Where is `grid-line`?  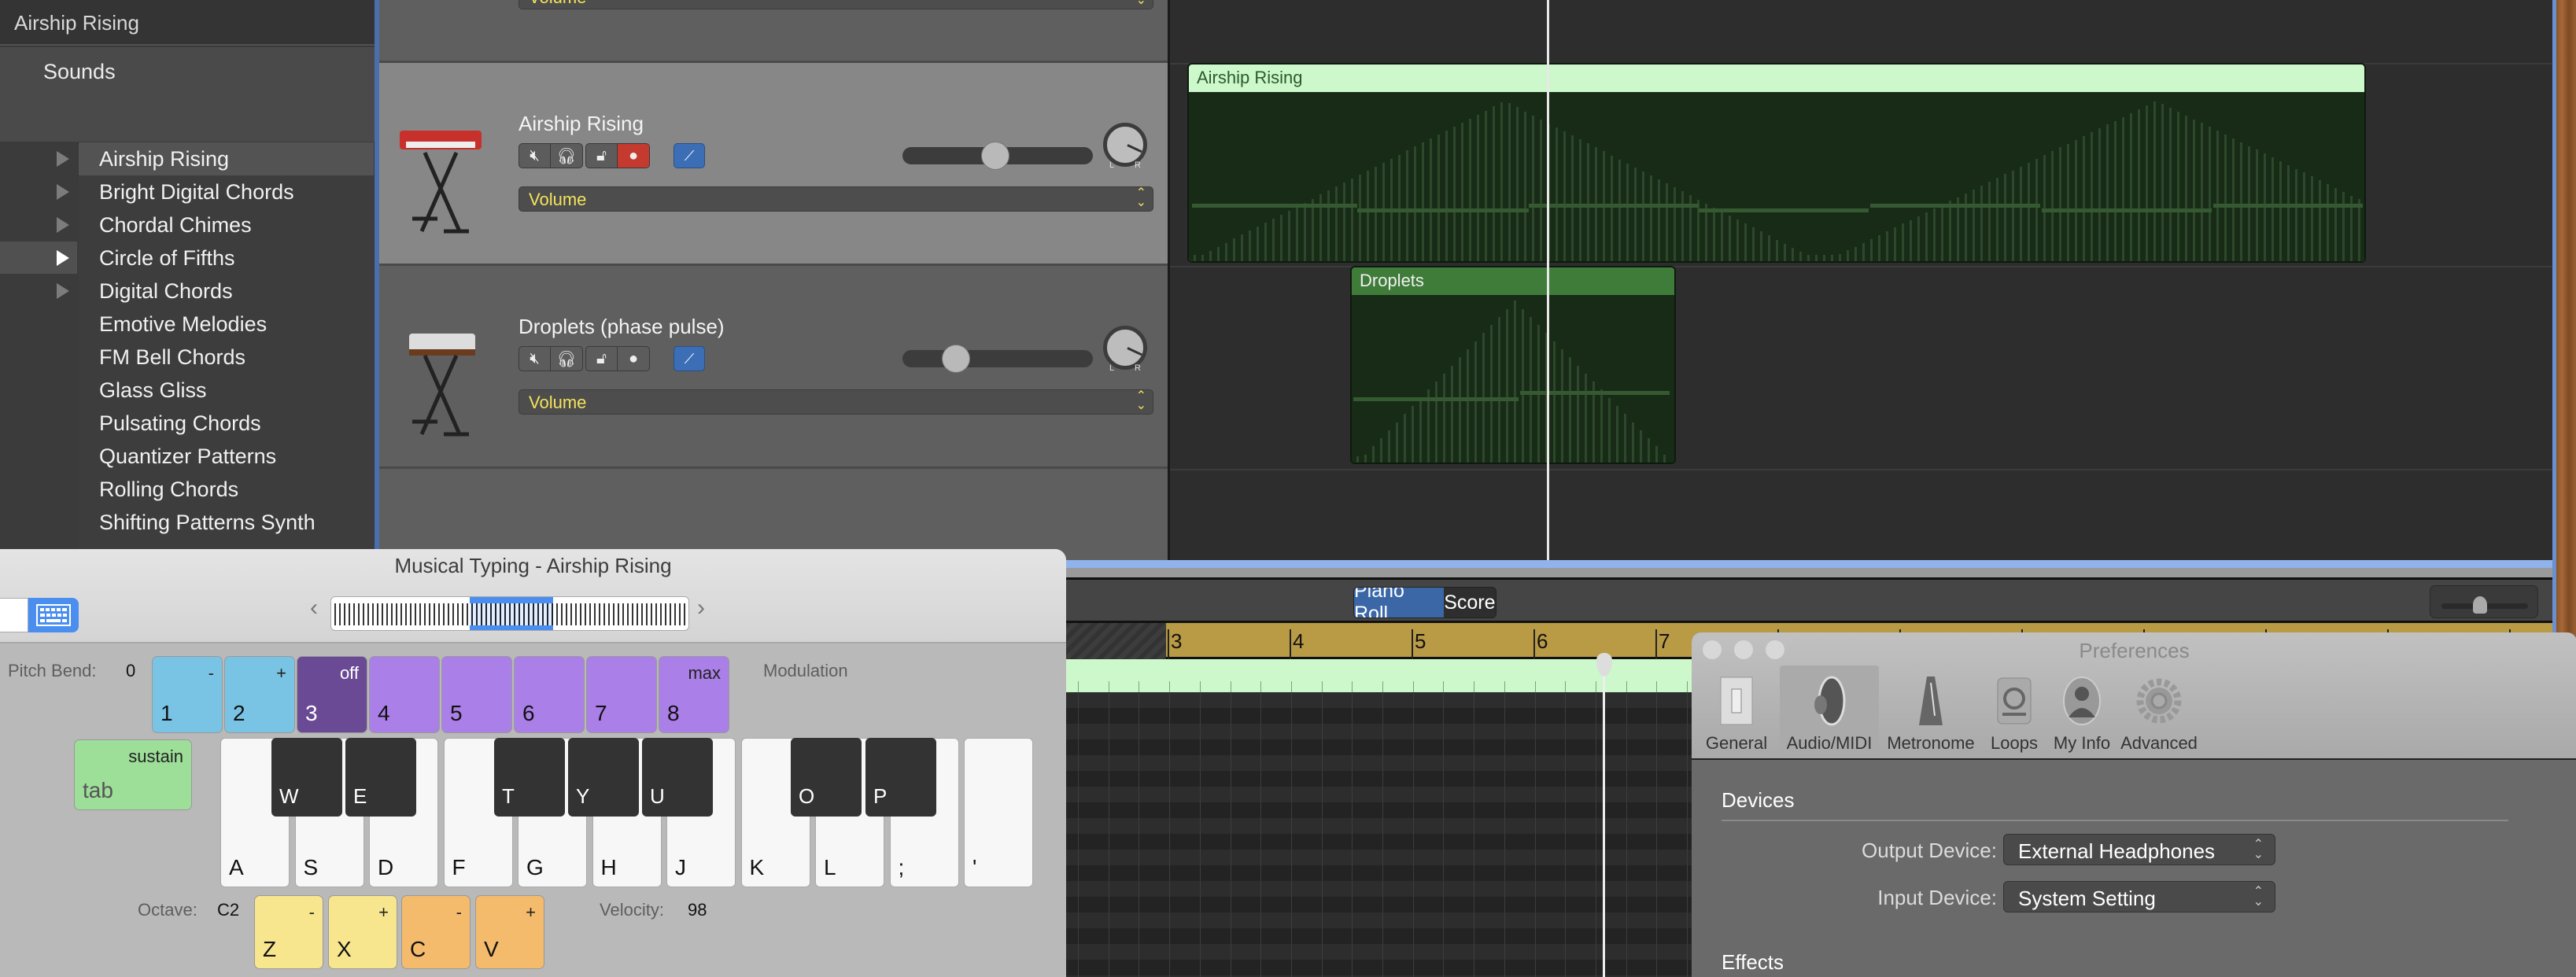
grid-line is located at coordinates (1382, 835).